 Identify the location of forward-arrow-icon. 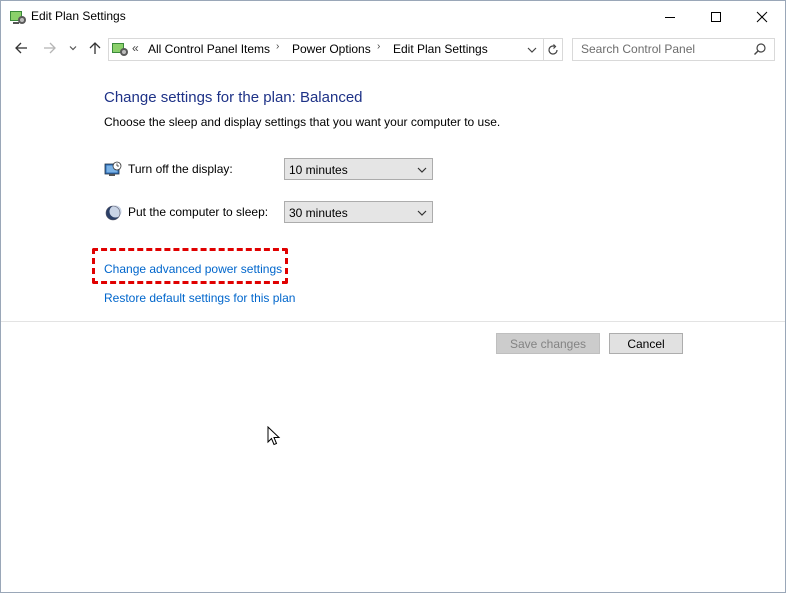
(50, 48).